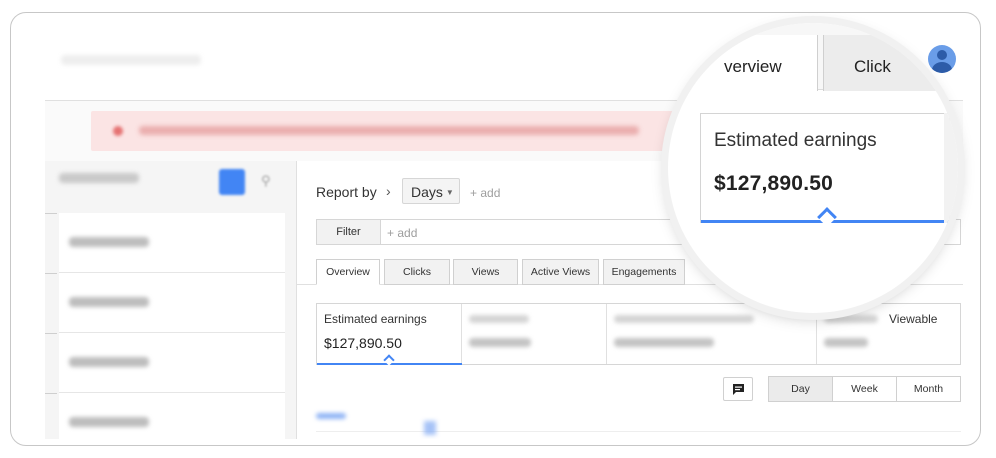 The width and height of the screenshot is (996, 458). Describe the element at coordinates (485, 272) in the screenshot. I see `tab-views: Views` at that location.